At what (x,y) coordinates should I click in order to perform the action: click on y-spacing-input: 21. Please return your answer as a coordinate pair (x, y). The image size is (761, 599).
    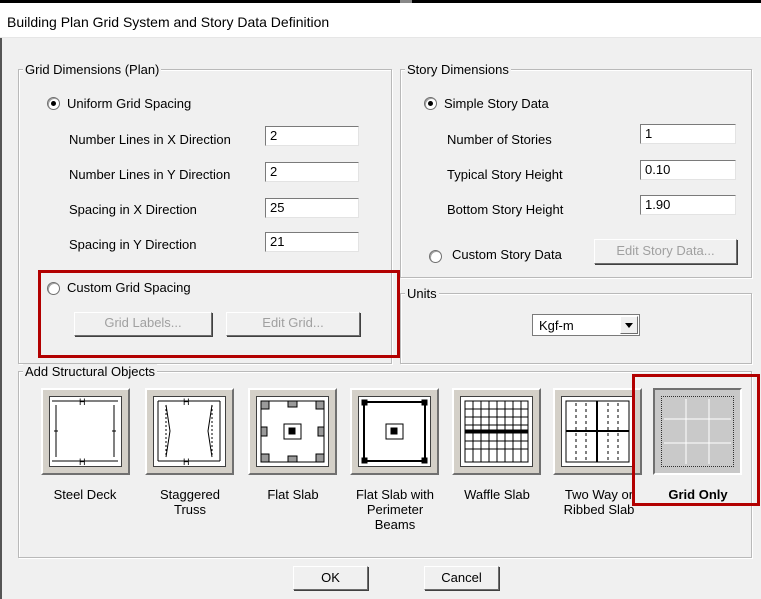
    Looking at the image, I should click on (312, 242).